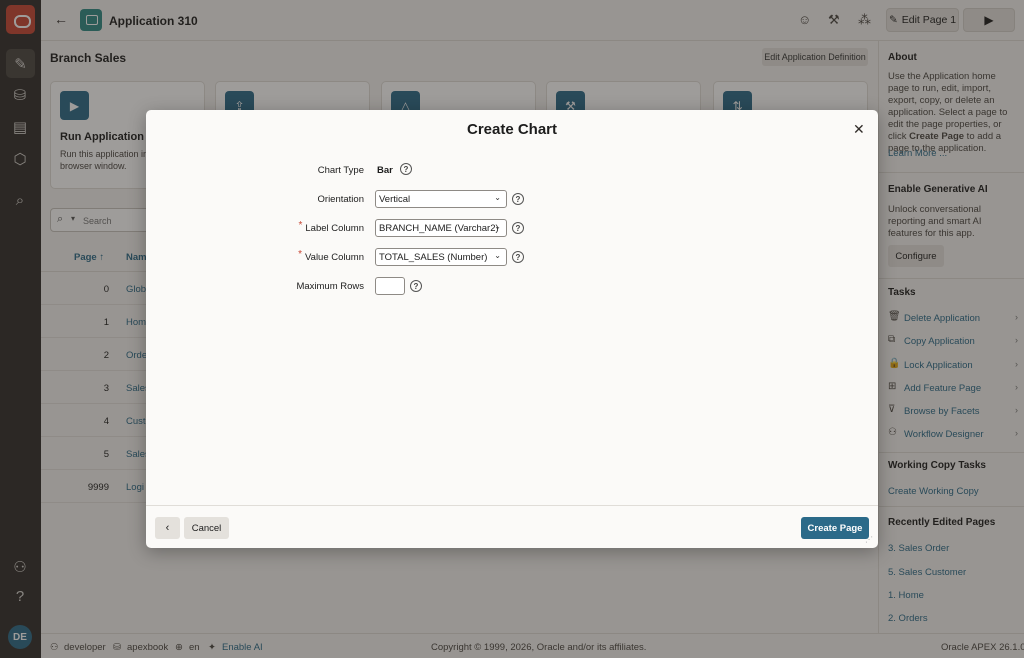 The width and height of the screenshot is (1024, 658). What do you see at coordinates (441, 257) in the screenshot?
I see `value-column-select: TOTAL_SALES (Number) ⌄` at bounding box center [441, 257].